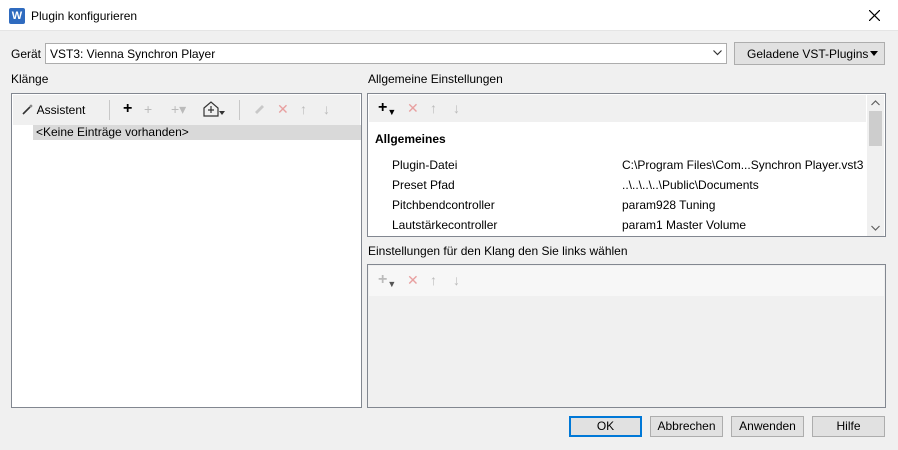 Image resolution: width=898 pixels, height=450 pixels. I want to click on move-down-setting-button: ↓, so click(456, 109).